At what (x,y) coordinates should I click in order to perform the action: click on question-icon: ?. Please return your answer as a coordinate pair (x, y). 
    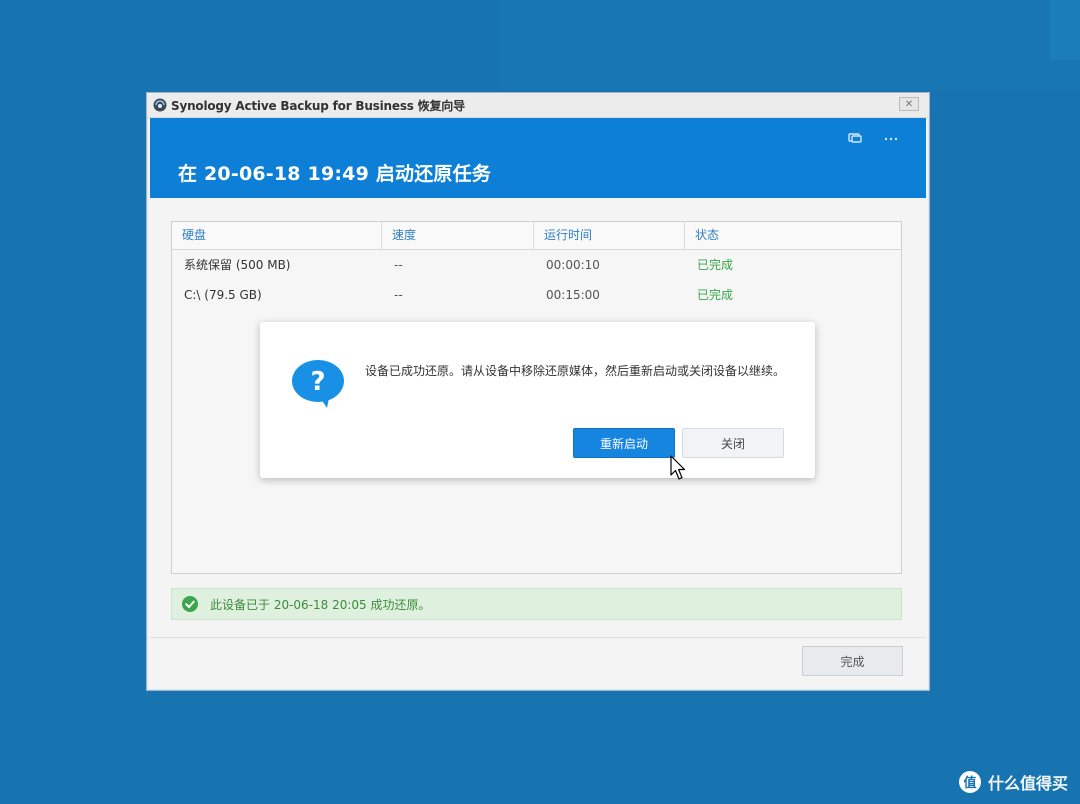
    Looking at the image, I should click on (318, 384).